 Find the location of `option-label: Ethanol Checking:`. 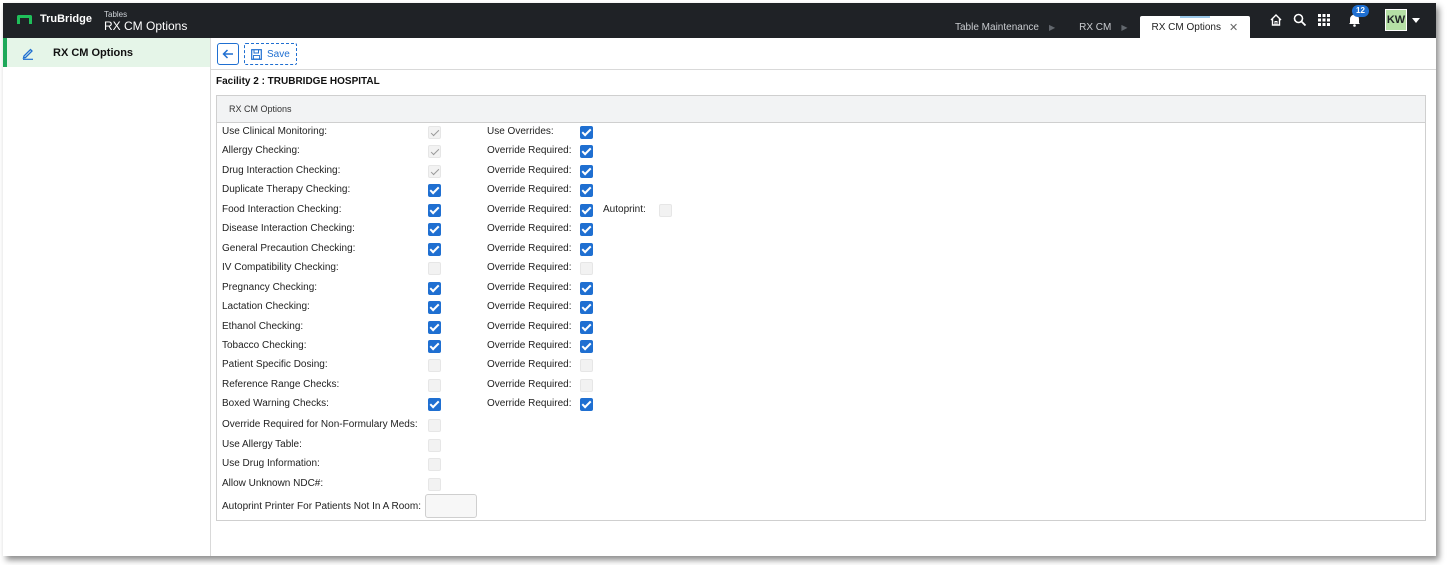

option-label: Ethanol Checking: is located at coordinates (263, 326).